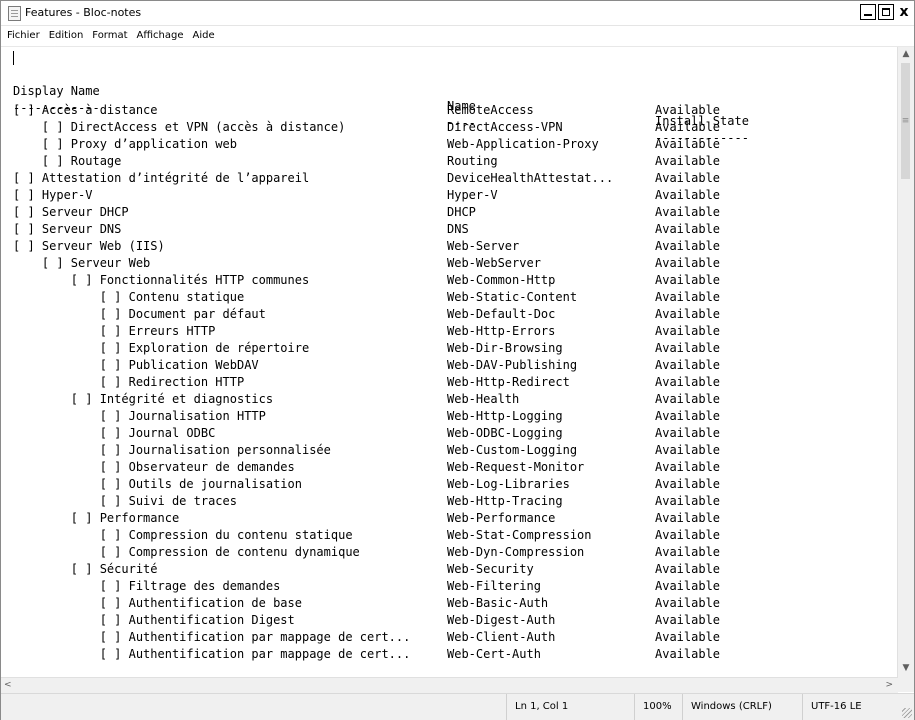 The image size is (915, 720). What do you see at coordinates (501, 518) in the screenshot?
I see `feature-name: Web-Performance` at bounding box center [501, 518].